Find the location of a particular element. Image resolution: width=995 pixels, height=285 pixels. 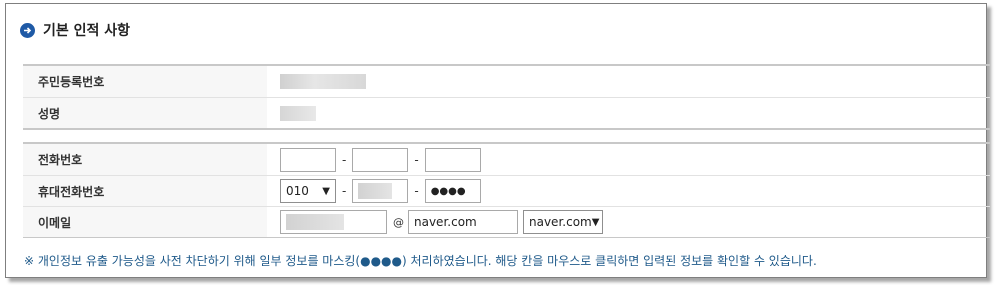

phone-part3-input is located at coordinates (452, 159).